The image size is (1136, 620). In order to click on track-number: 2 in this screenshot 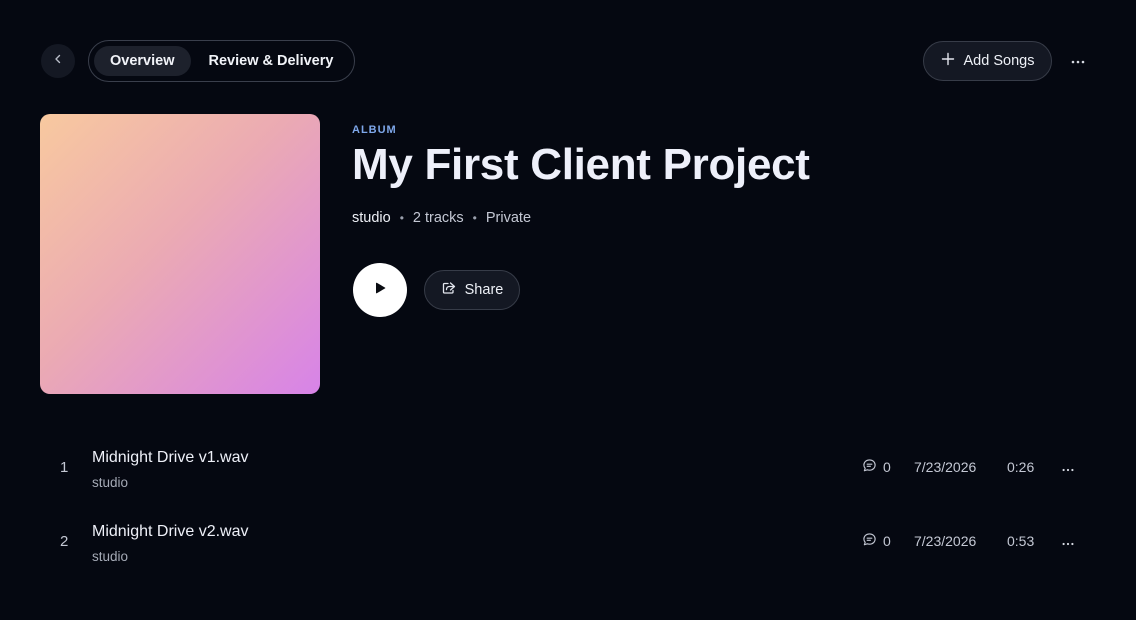, I will do `click(64, 541)`.